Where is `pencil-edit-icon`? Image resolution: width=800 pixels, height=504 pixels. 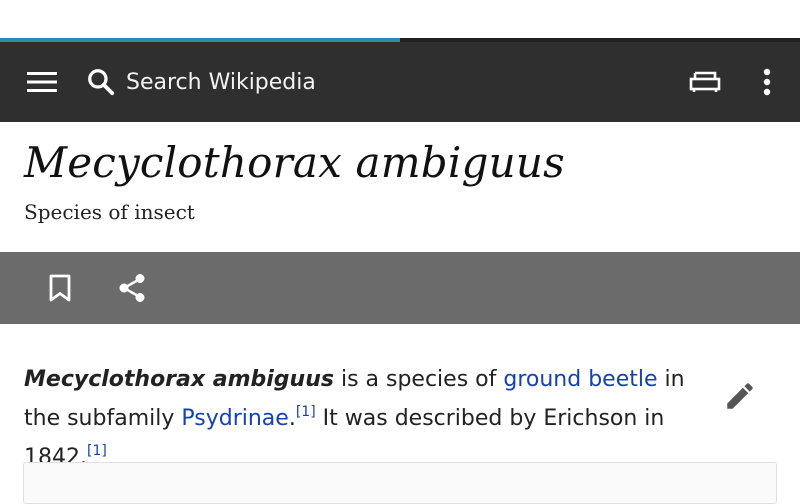 pencil-edit-icon is located at coordinates (740, 396).